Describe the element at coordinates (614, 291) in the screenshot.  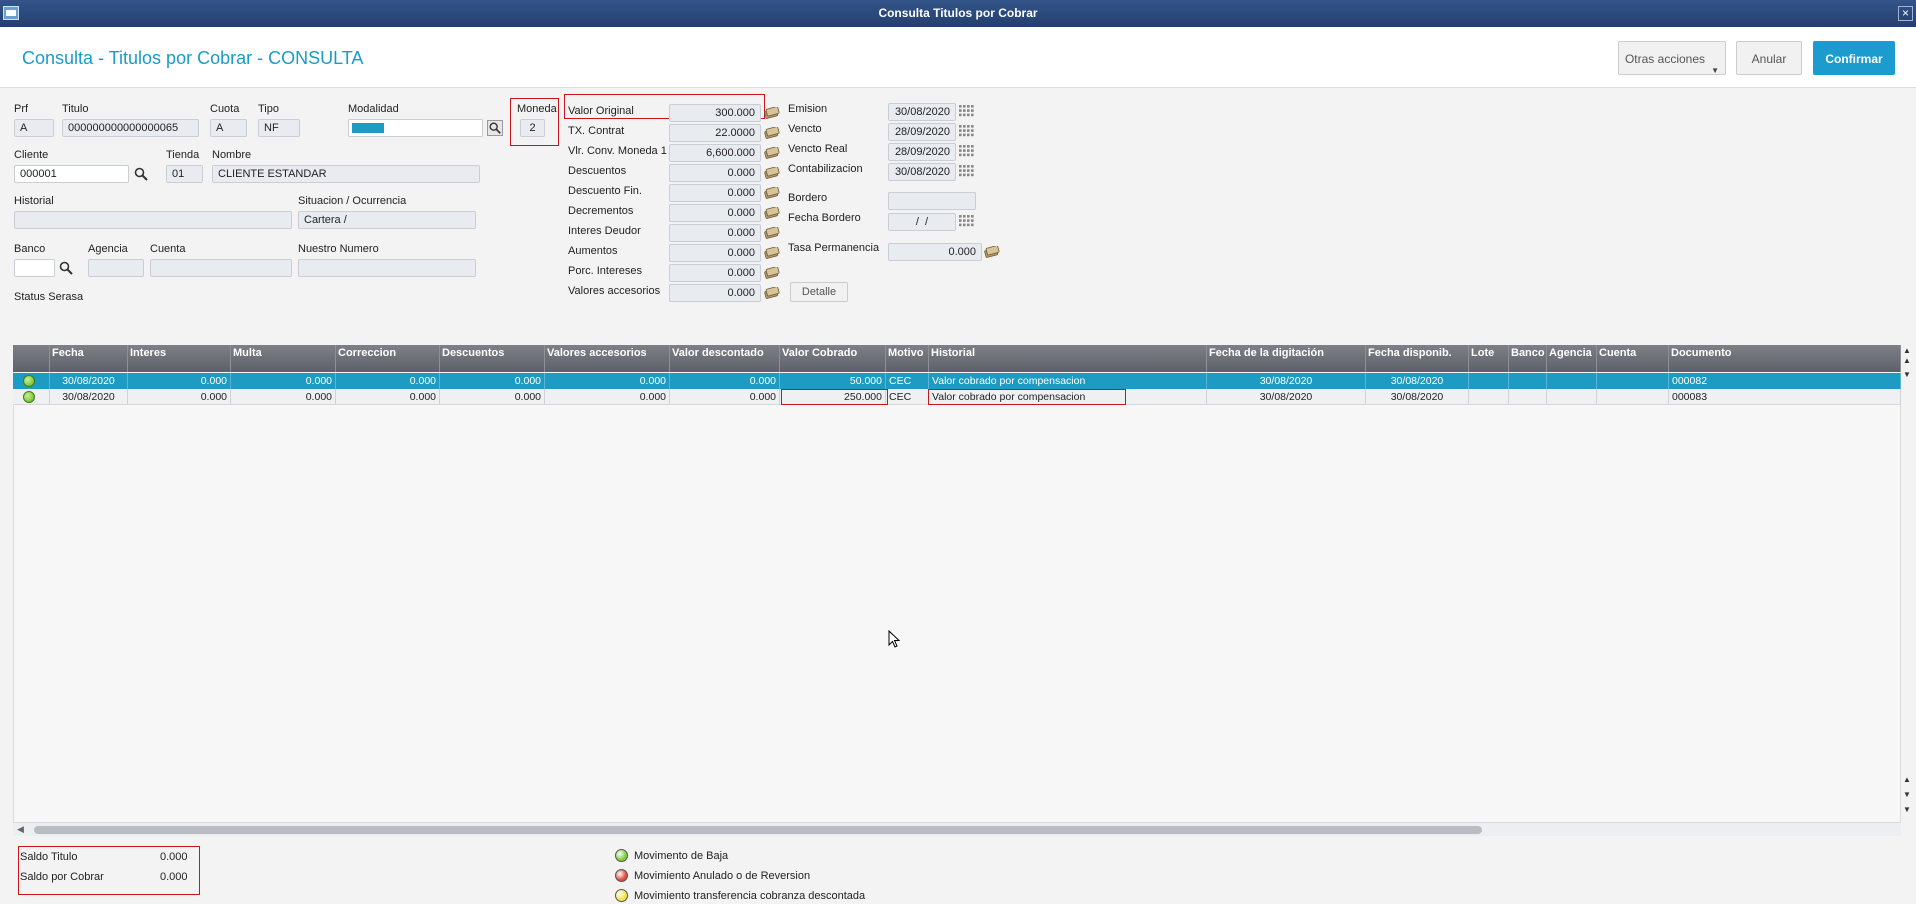
I see `value-label: Valores accesorios` at that location.